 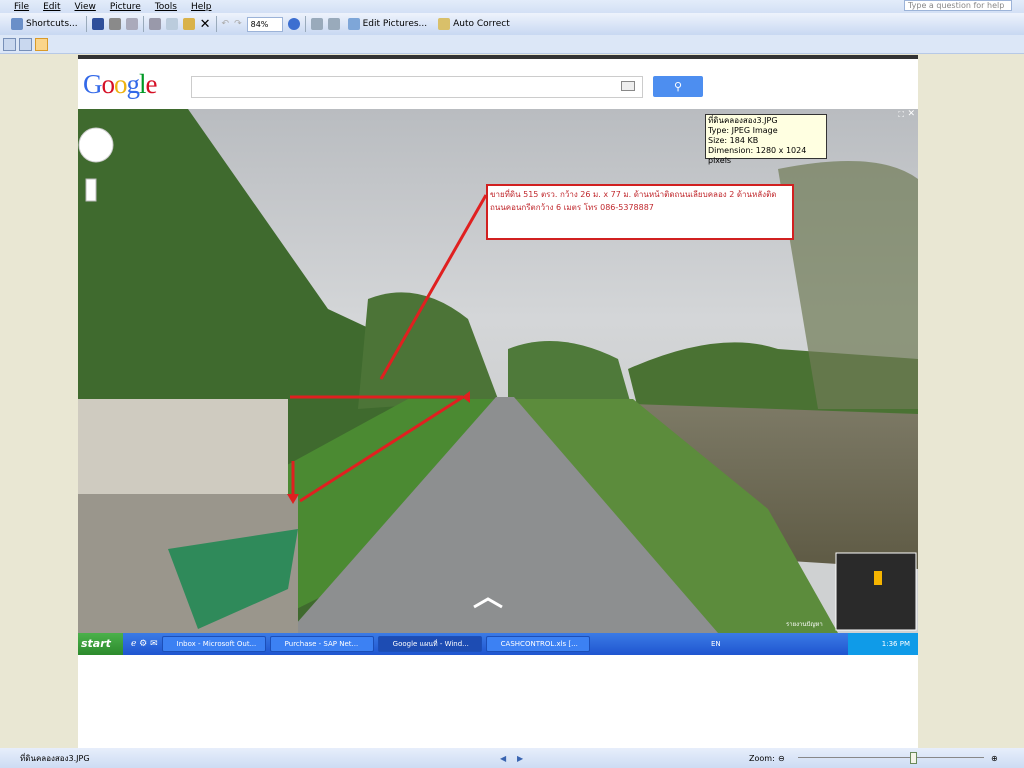 I want to click on system-tray: 1:36 PM, so click(x=883, y=644).